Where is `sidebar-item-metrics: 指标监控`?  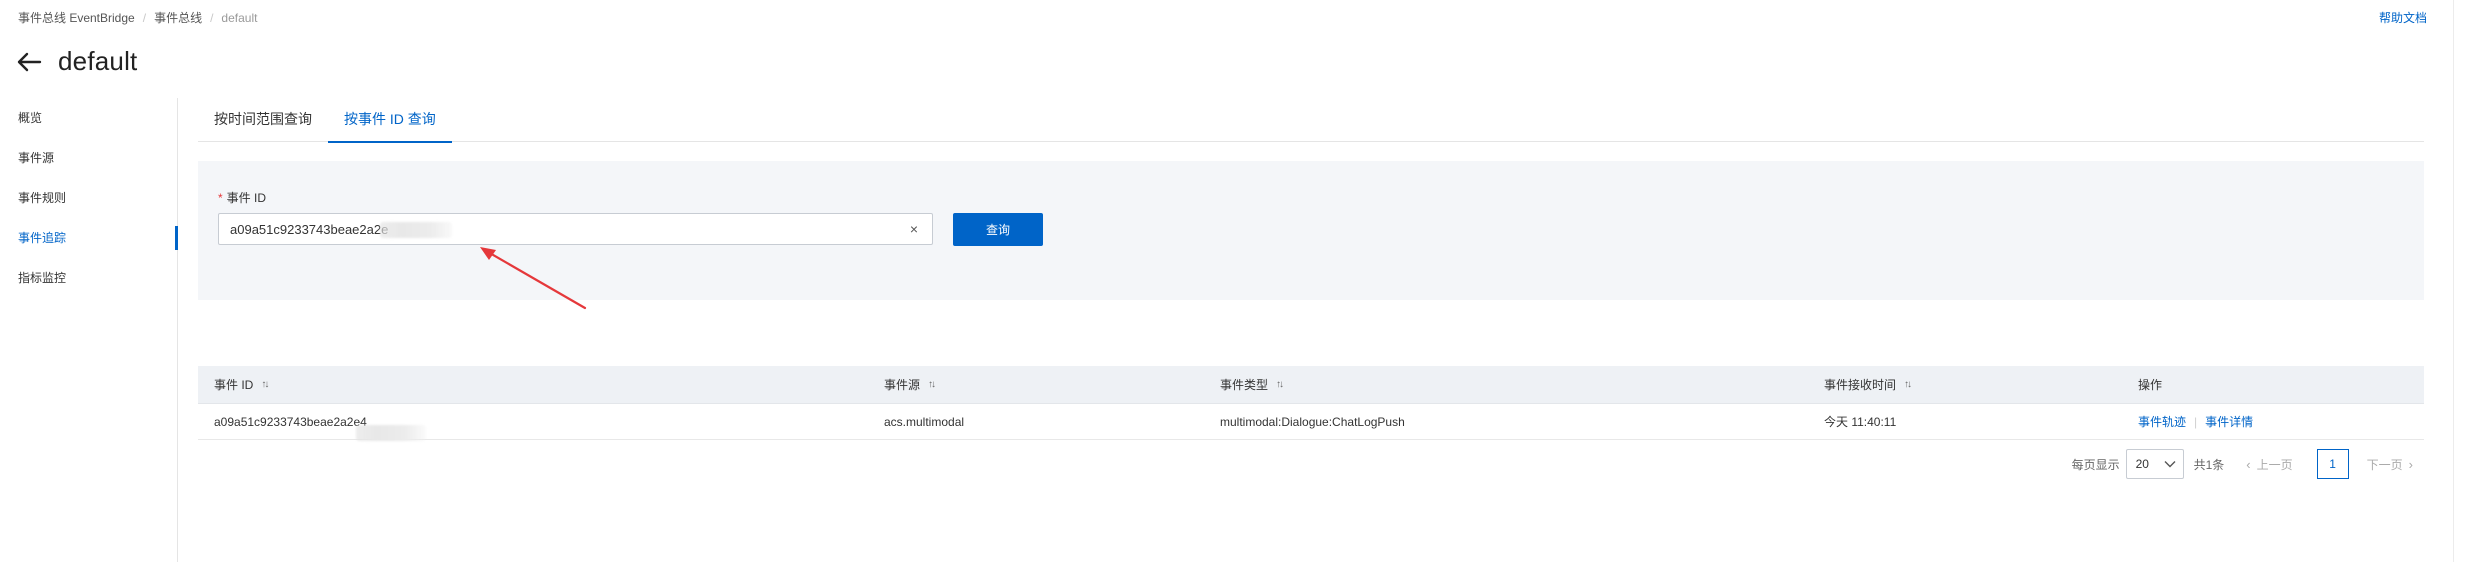 sidebar-item-metrics: 指标监控 is located at coordinates (88, 278).